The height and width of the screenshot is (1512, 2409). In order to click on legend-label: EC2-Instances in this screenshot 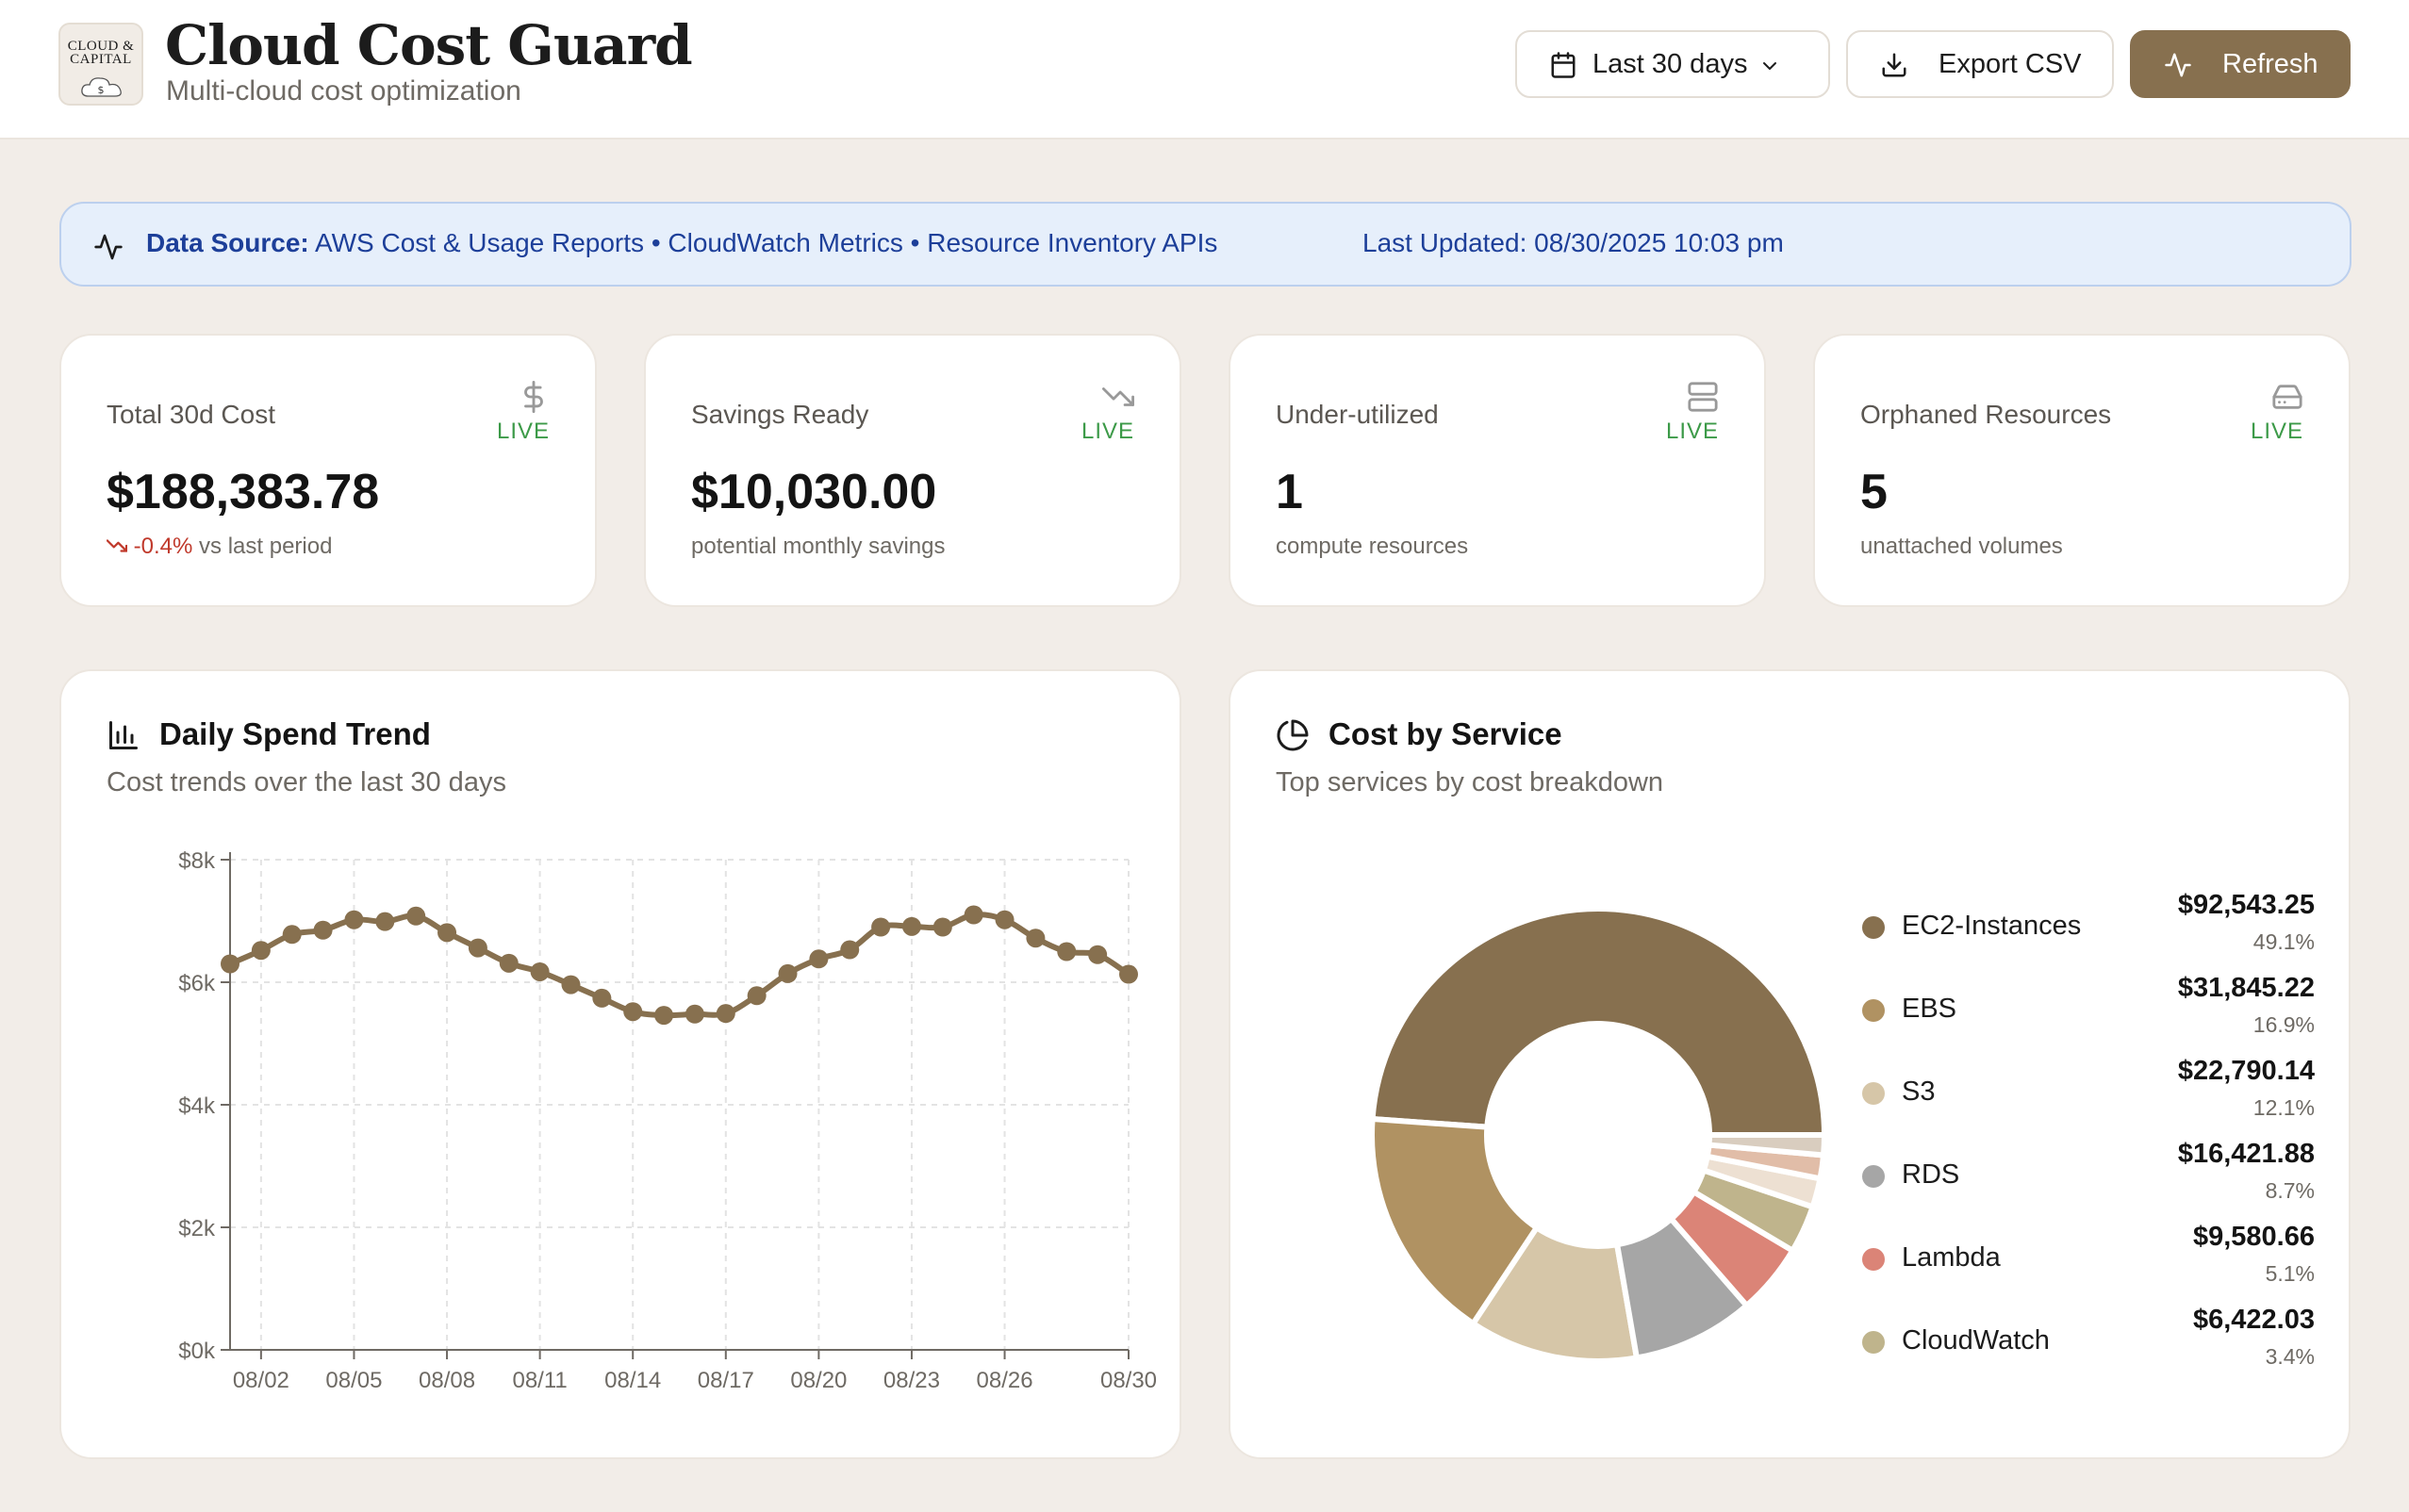, I will do `click(1992, 926)`.